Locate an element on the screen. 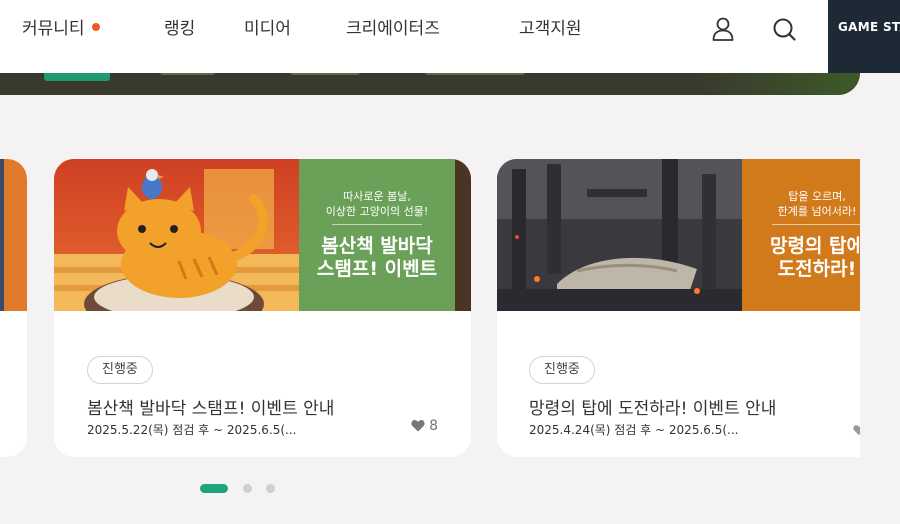 The width and height of the screenshot is (900, 524). user-icon is located at coordinates (723, 29).